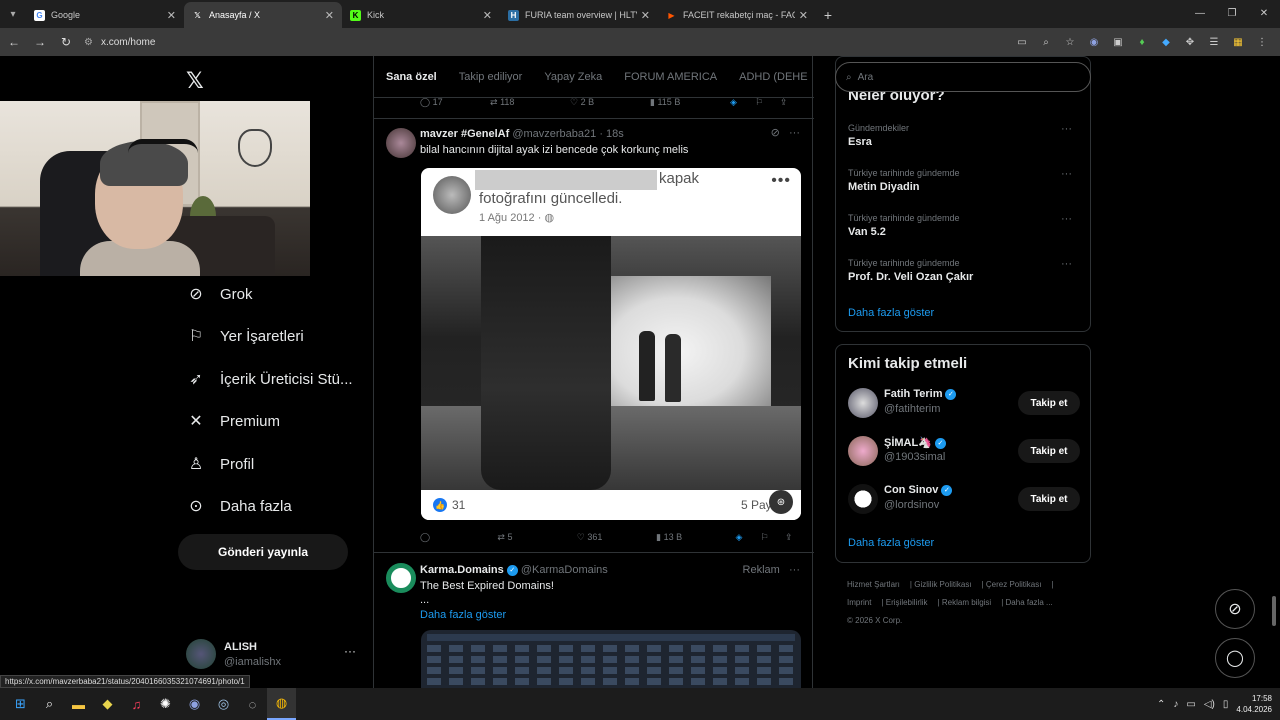 The image size is (1280, 720). I want to click on discord-icon: ◉, so click(194, 704).